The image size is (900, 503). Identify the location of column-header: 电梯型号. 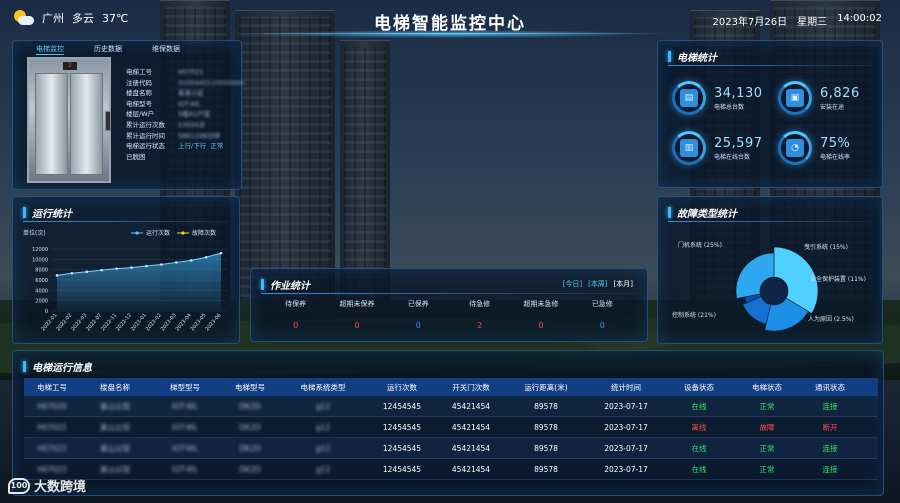
(250, 387).